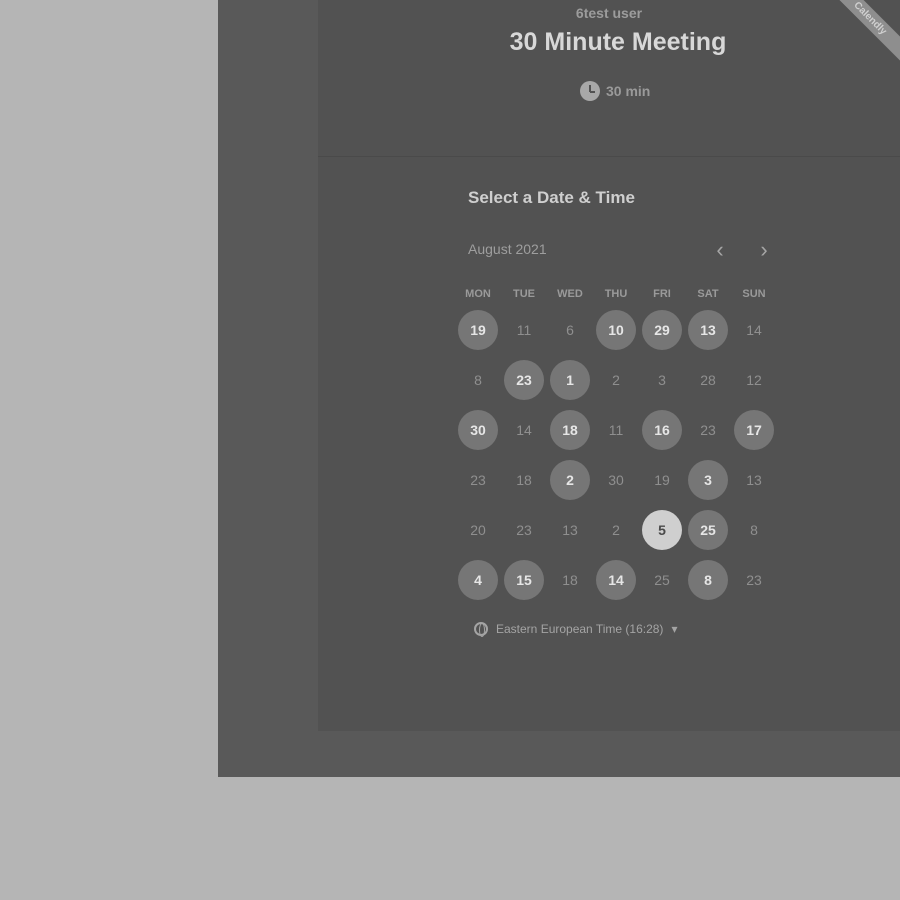  I want to click on available-date-button: 23, so click(524, 380).